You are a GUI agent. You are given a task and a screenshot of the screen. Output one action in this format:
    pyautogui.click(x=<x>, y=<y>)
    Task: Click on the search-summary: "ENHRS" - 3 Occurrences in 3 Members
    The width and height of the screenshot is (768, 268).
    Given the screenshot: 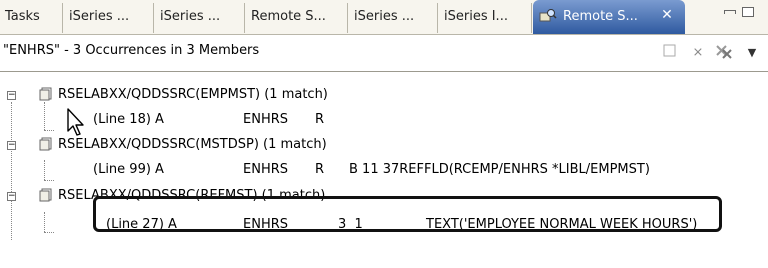 What is the action you would take?
    pyautogui.click(x=131, y=50)
    